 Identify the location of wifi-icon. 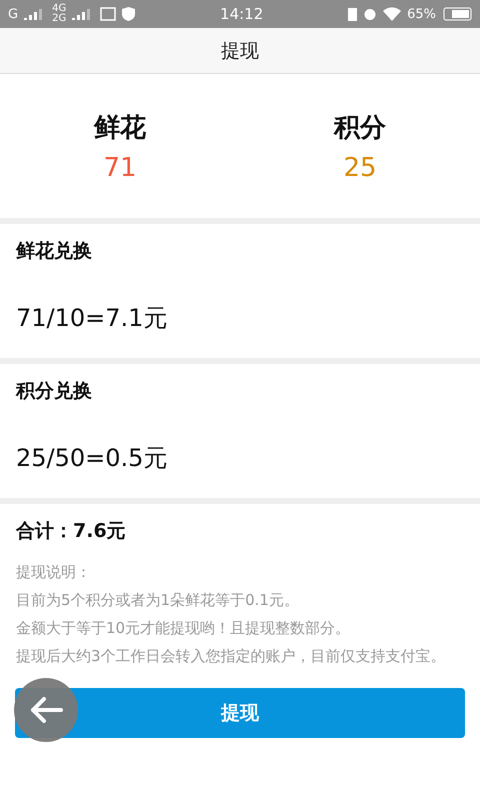
(392, 14).